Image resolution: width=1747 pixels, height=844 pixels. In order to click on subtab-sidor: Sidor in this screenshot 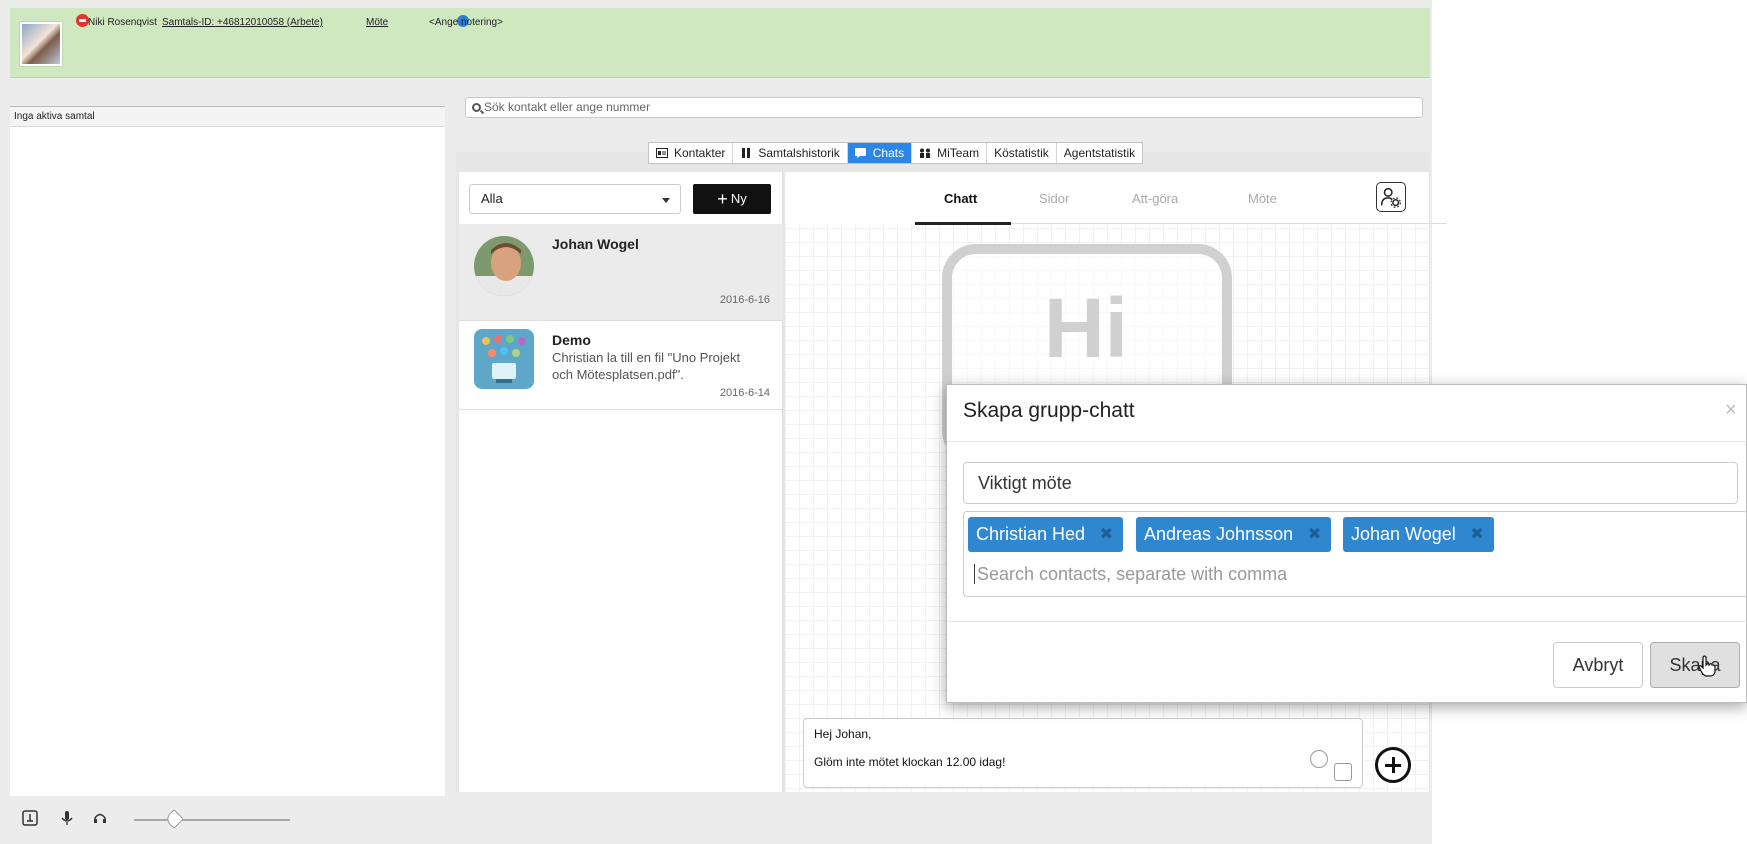, I will do `click(1054, 198)`.